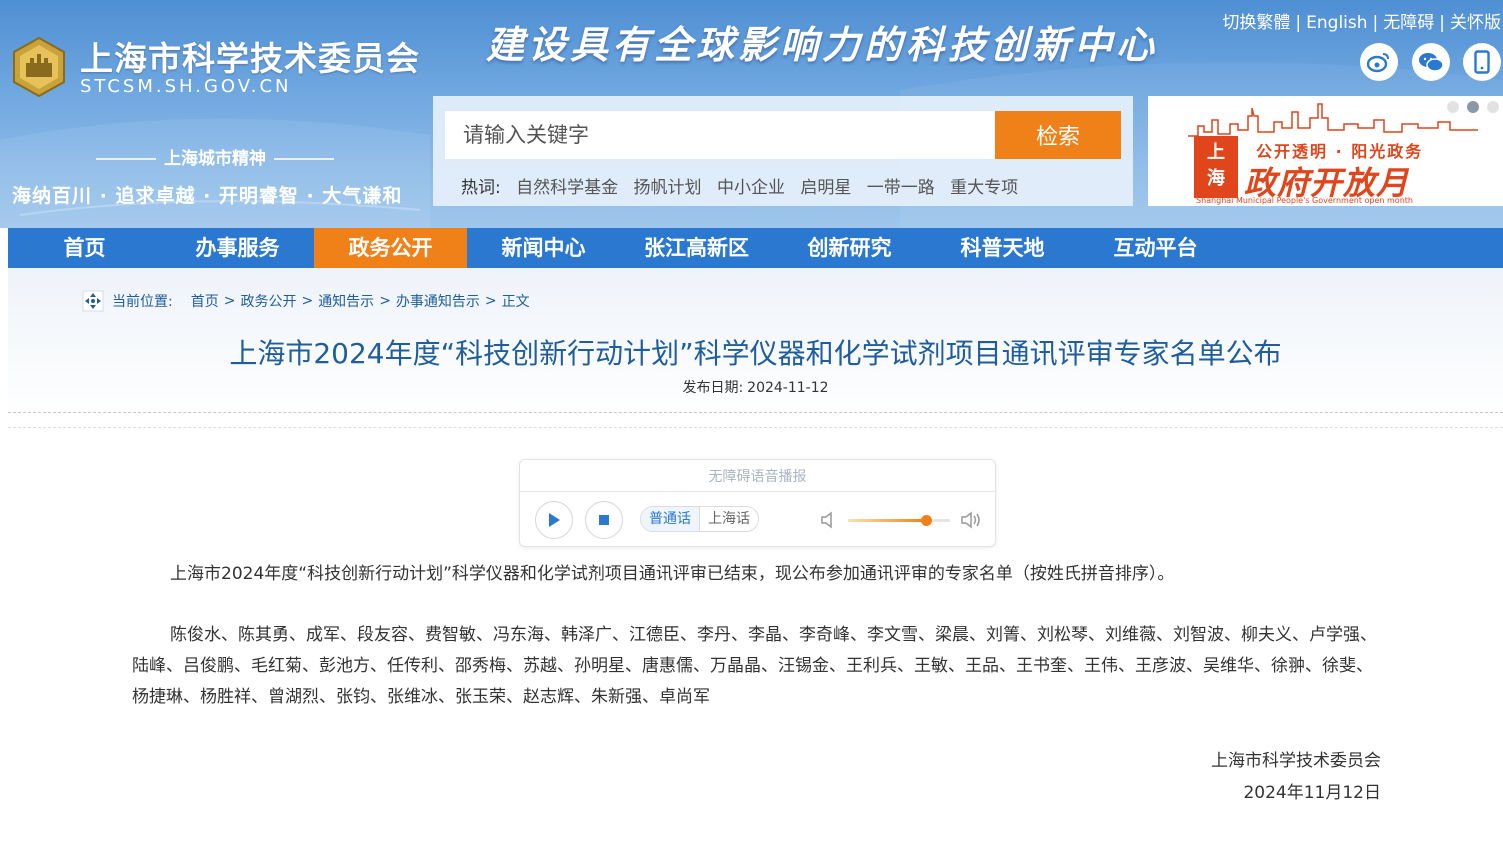 The height and width of the screenshot is (854, 1503). What do you see at coordinates (438, 301) in the screenshot?
I see `breadcrumb-service-notices: 办事通知告示` at bounding box center [438, 301].